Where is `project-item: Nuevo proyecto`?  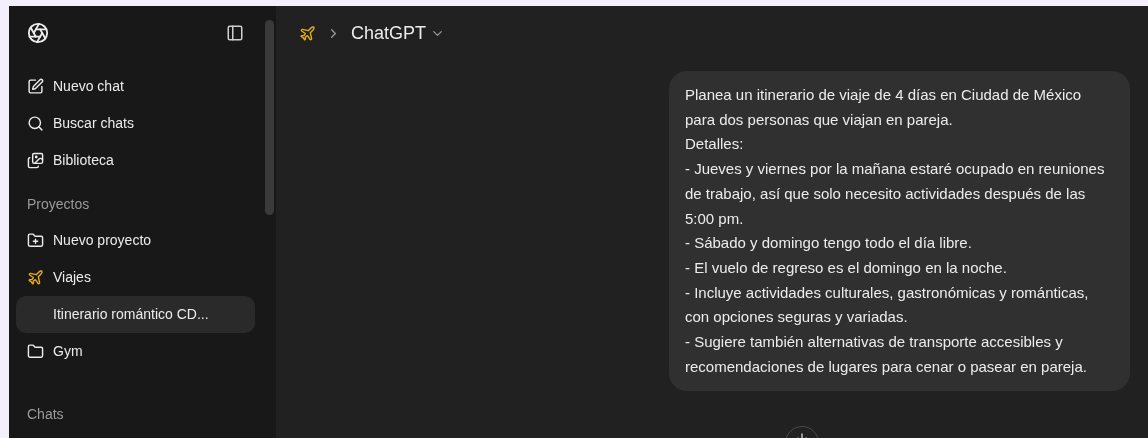 project-item: Nuevo proyecto is located at coordinates (135, 240).